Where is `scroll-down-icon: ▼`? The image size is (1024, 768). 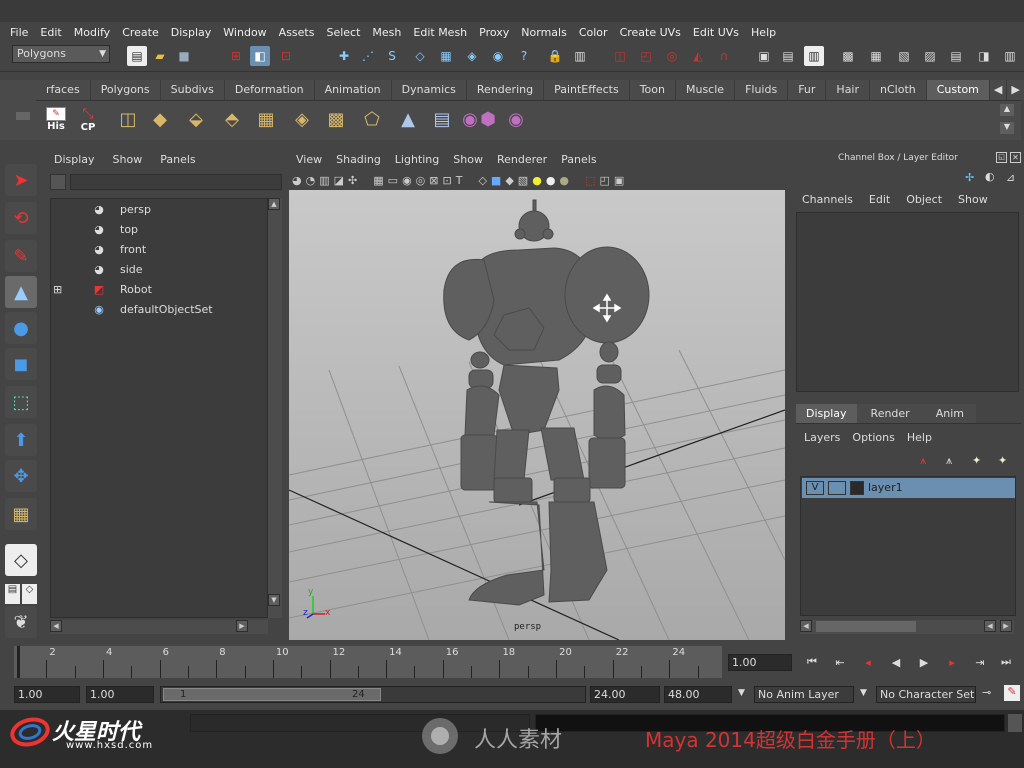
scroll-down-icon: ▼ is located at coordinates (274, 600).